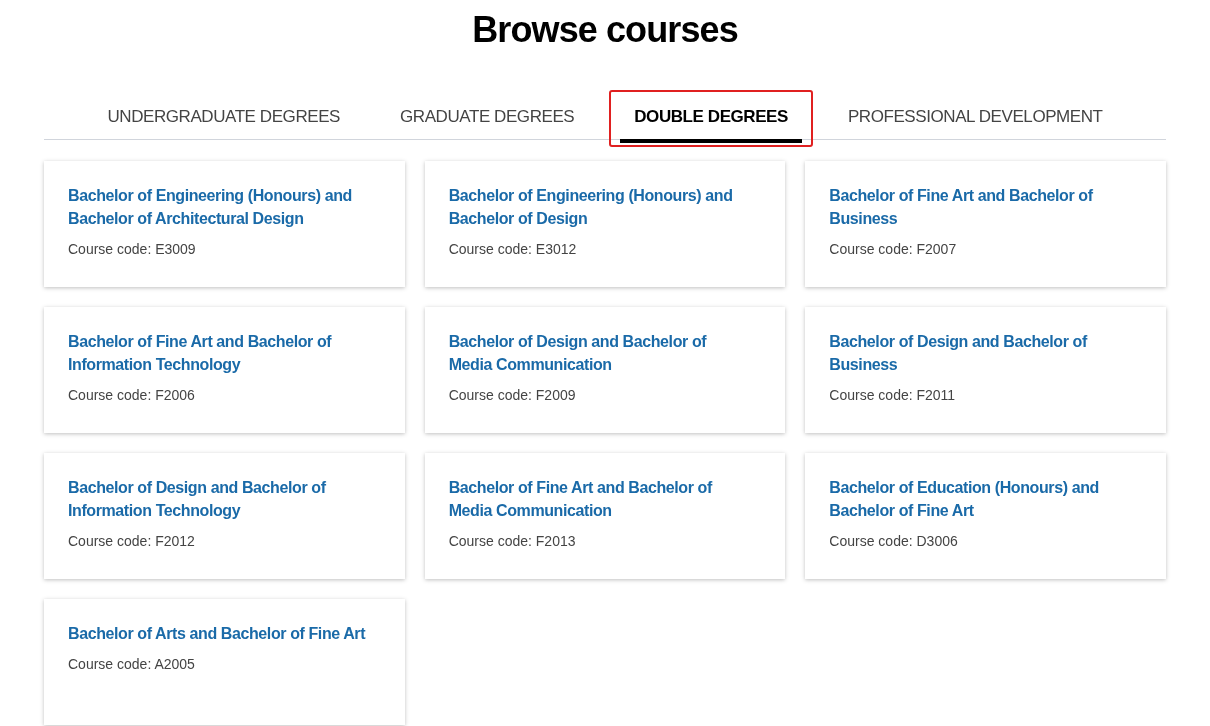 The width and height of the screenshot is (1210, 726). I want to click on course-title-link: Bachelor of Design and Bachelor of Media Communication, so click(605, 353).